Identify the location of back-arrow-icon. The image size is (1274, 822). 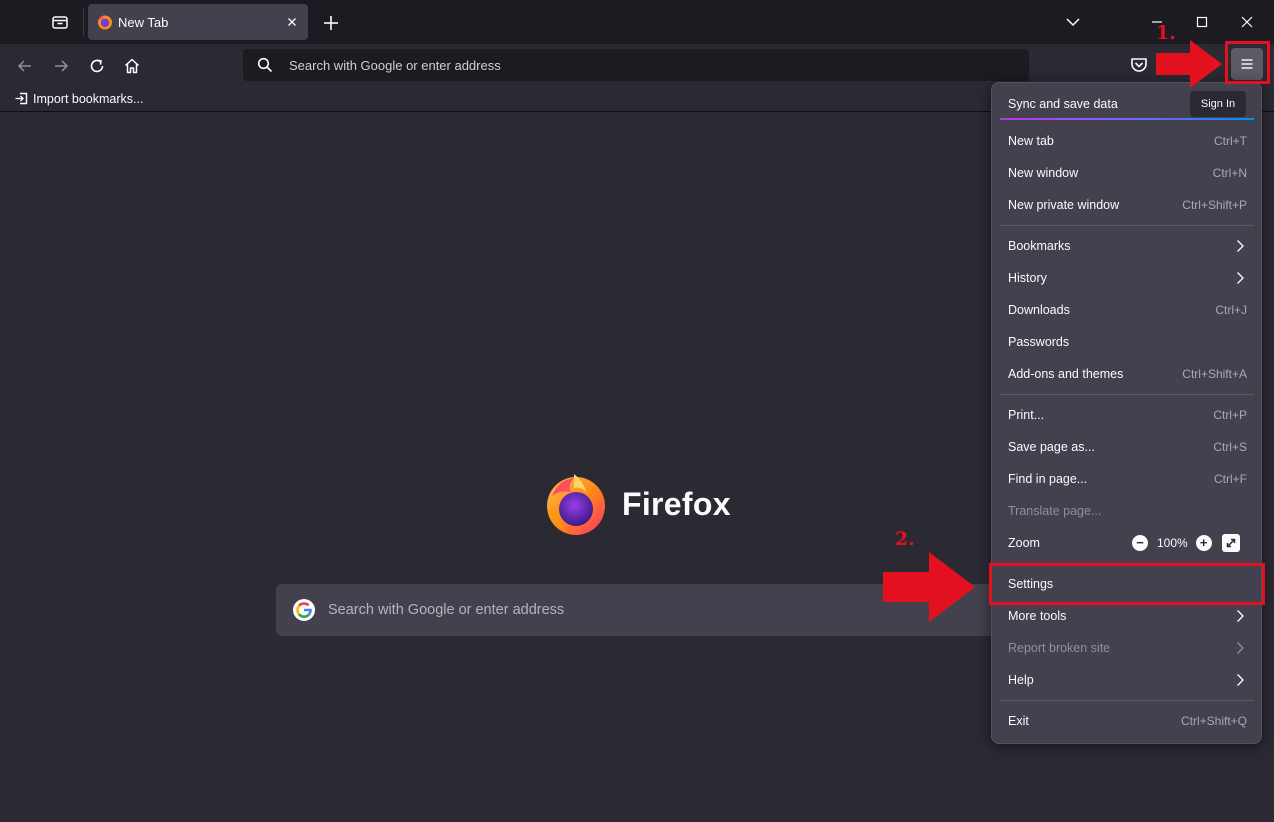
(24, 66).